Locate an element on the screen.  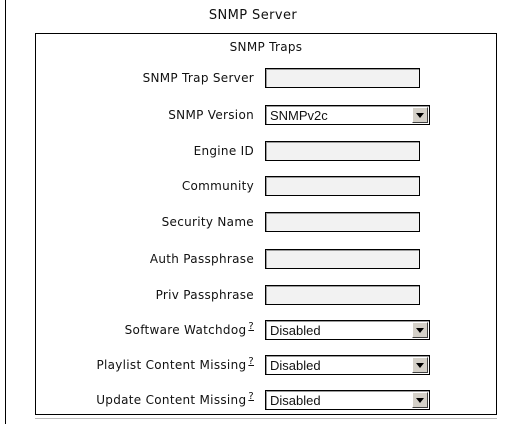
engine-id-input is located at coordinates (342, 151).